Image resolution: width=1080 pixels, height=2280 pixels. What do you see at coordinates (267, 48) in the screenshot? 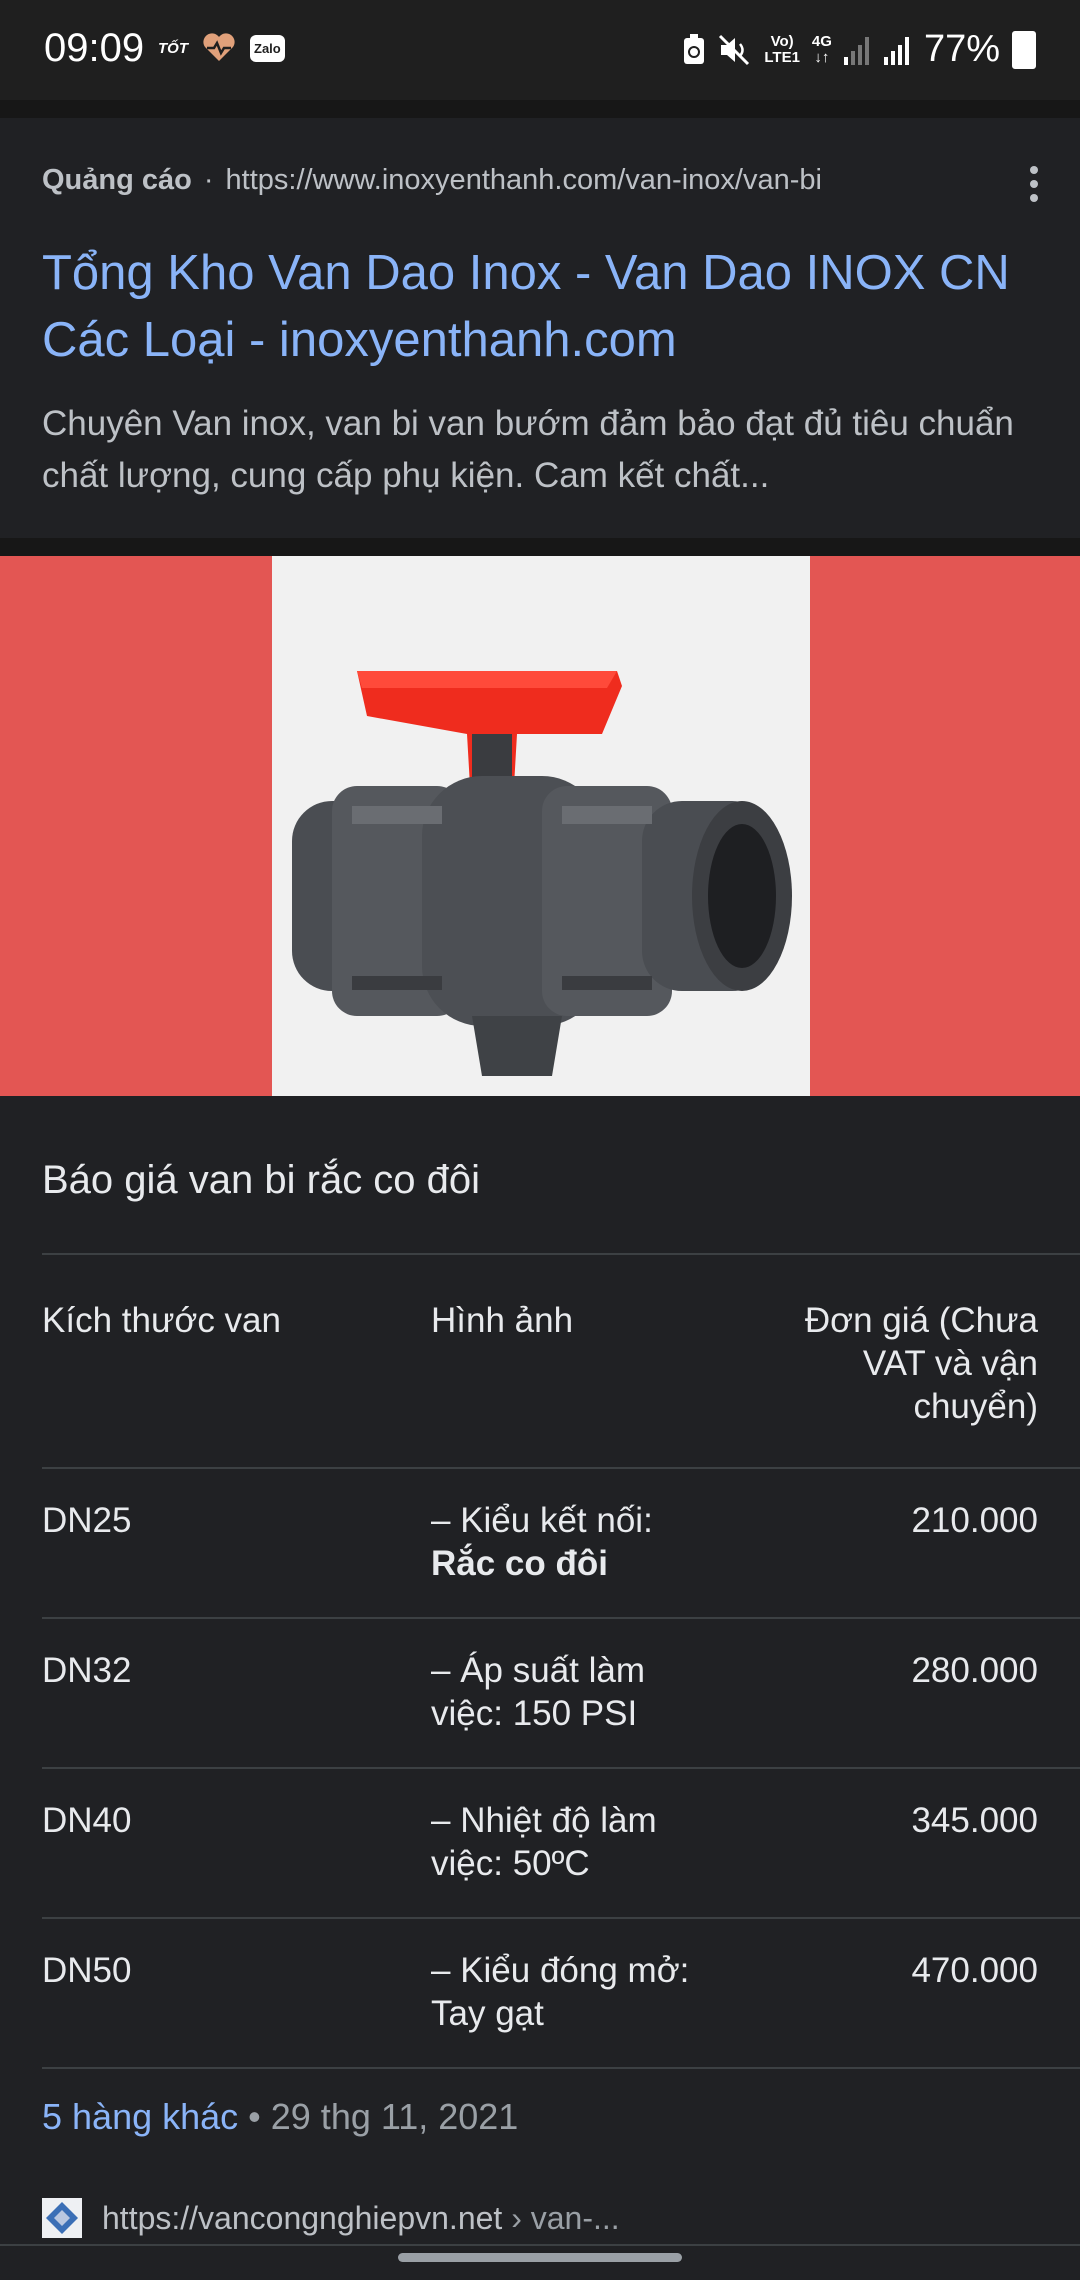
I see `zalo-icon: Zalo` at bounding box center [267, 48].